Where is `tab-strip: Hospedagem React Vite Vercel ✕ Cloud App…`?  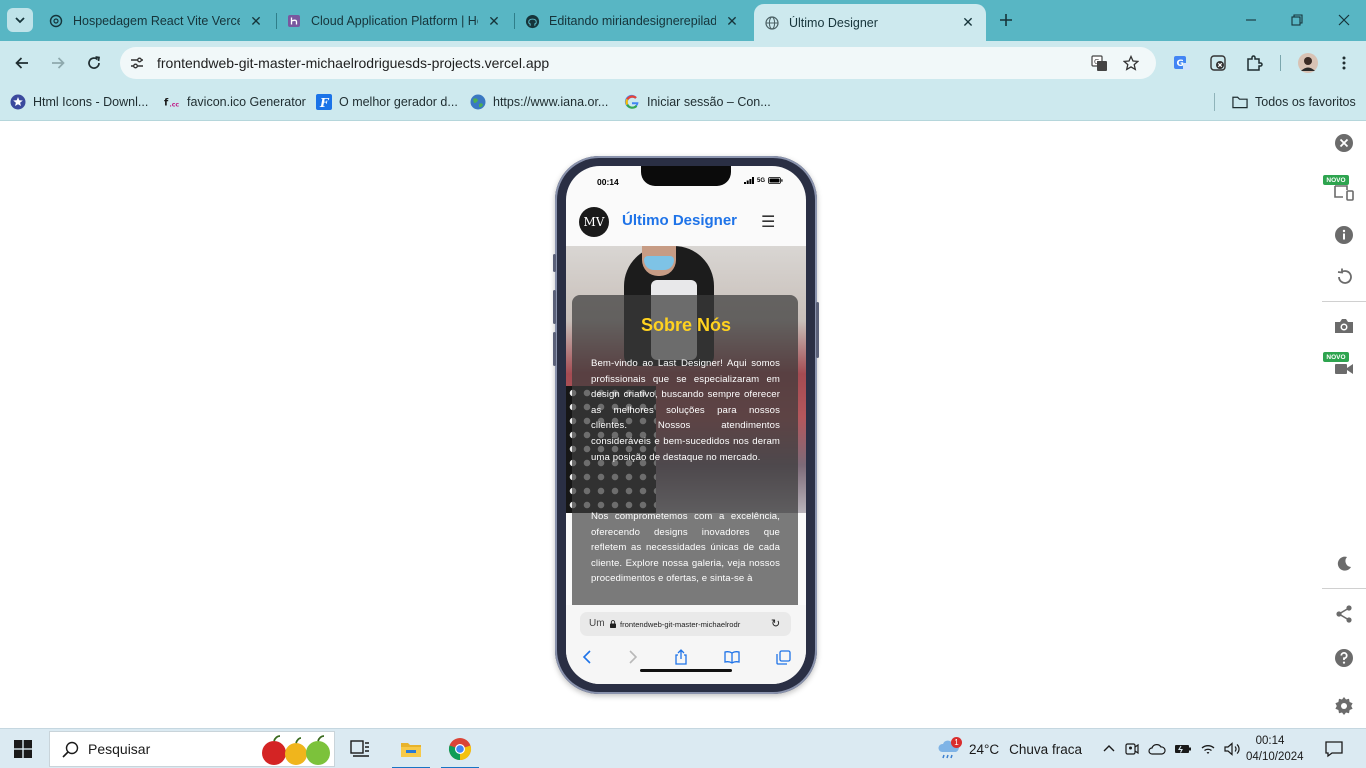
tab-strip: Hospedagem React Vite Vercel ✕ Cloud App… is located at coordinates (683, 20).